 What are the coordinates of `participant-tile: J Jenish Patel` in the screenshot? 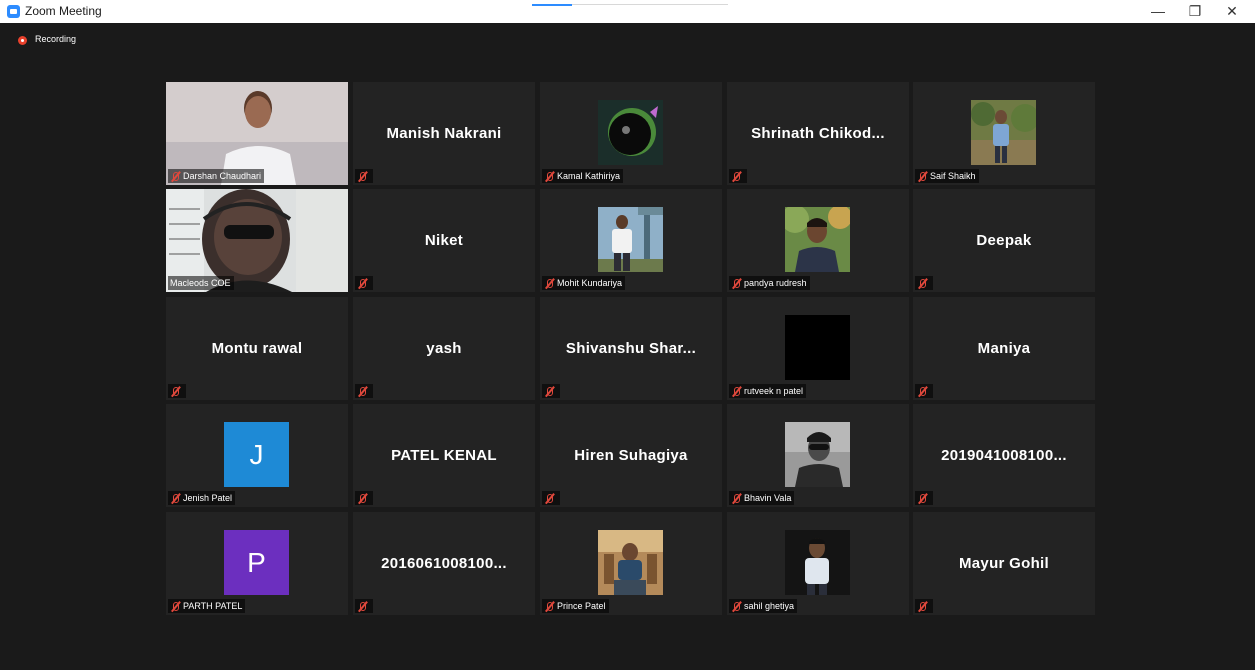 It's located at (257, 455).